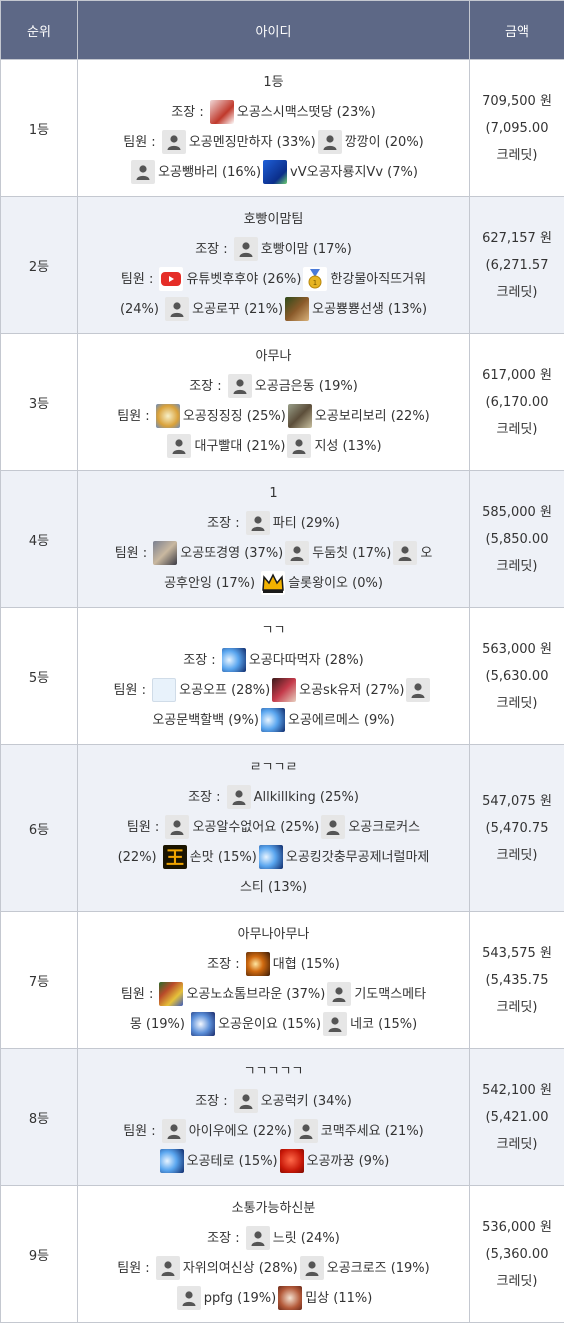 This screenshot has width=564, height=1323. I want to click on member-text: 대구빨대 (21%), so click(239, 446).